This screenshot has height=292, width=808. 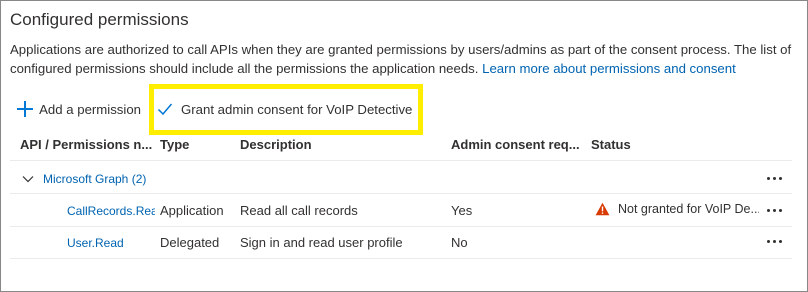 What do you see at coordinates (321, 242) in the screenshot?
I see `permission-description: Sign in and read user profile` at bounding box center [321, 242].